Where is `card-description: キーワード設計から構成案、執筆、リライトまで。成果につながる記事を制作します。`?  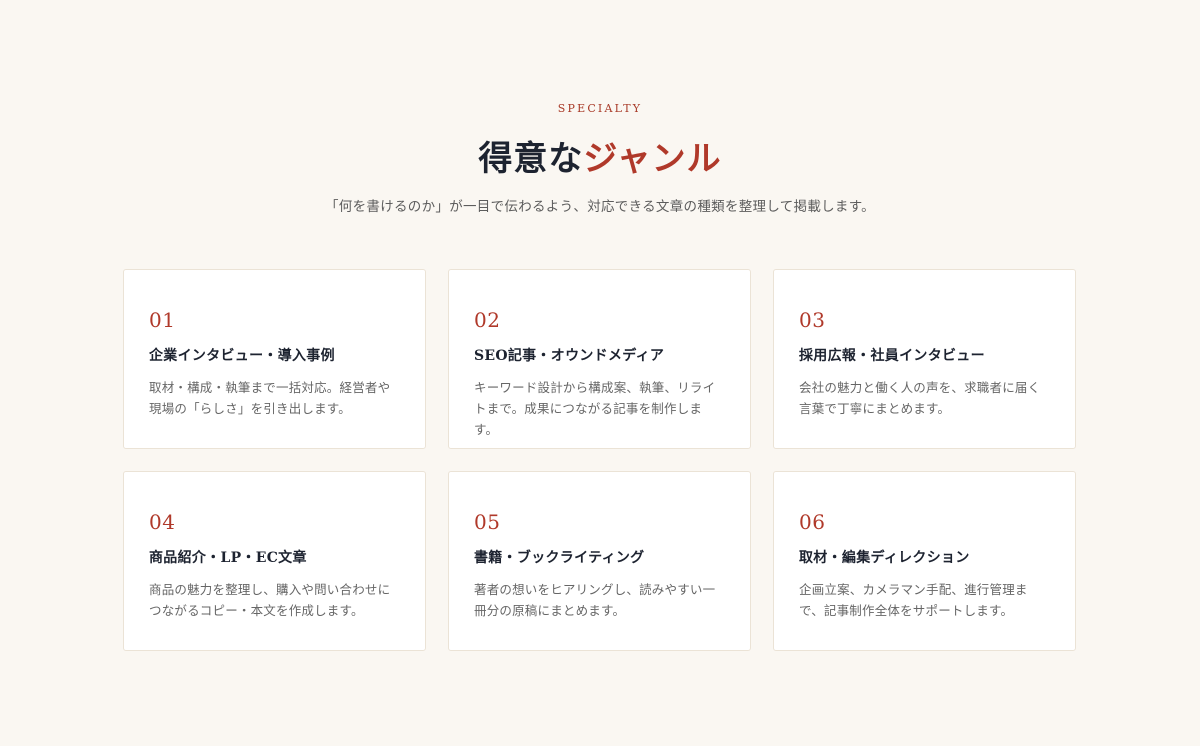
card-description: キーワード設計から構成案、執筆、リライトまで。成果につながる記事を制作します。 is located at coordinates (595, 408).